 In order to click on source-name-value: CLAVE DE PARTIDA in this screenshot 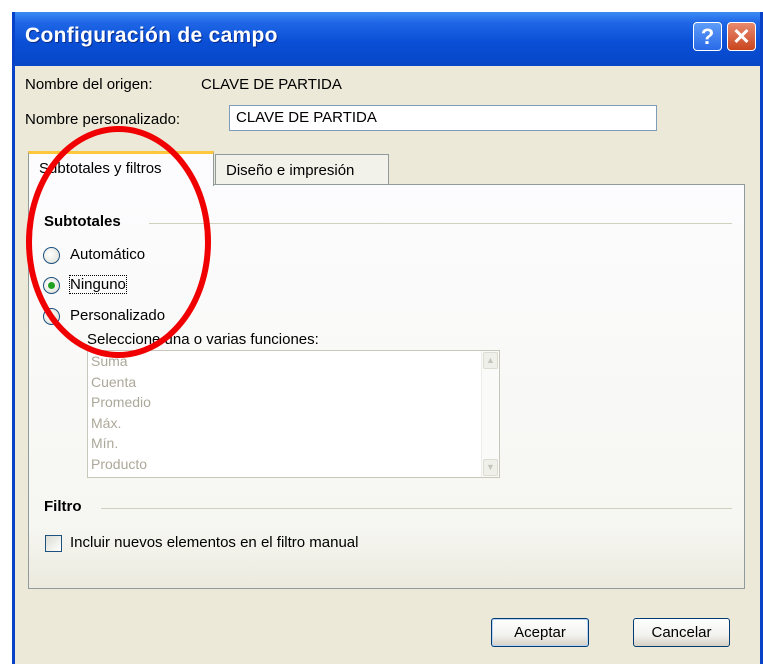, I will do `click(271, 84)`.